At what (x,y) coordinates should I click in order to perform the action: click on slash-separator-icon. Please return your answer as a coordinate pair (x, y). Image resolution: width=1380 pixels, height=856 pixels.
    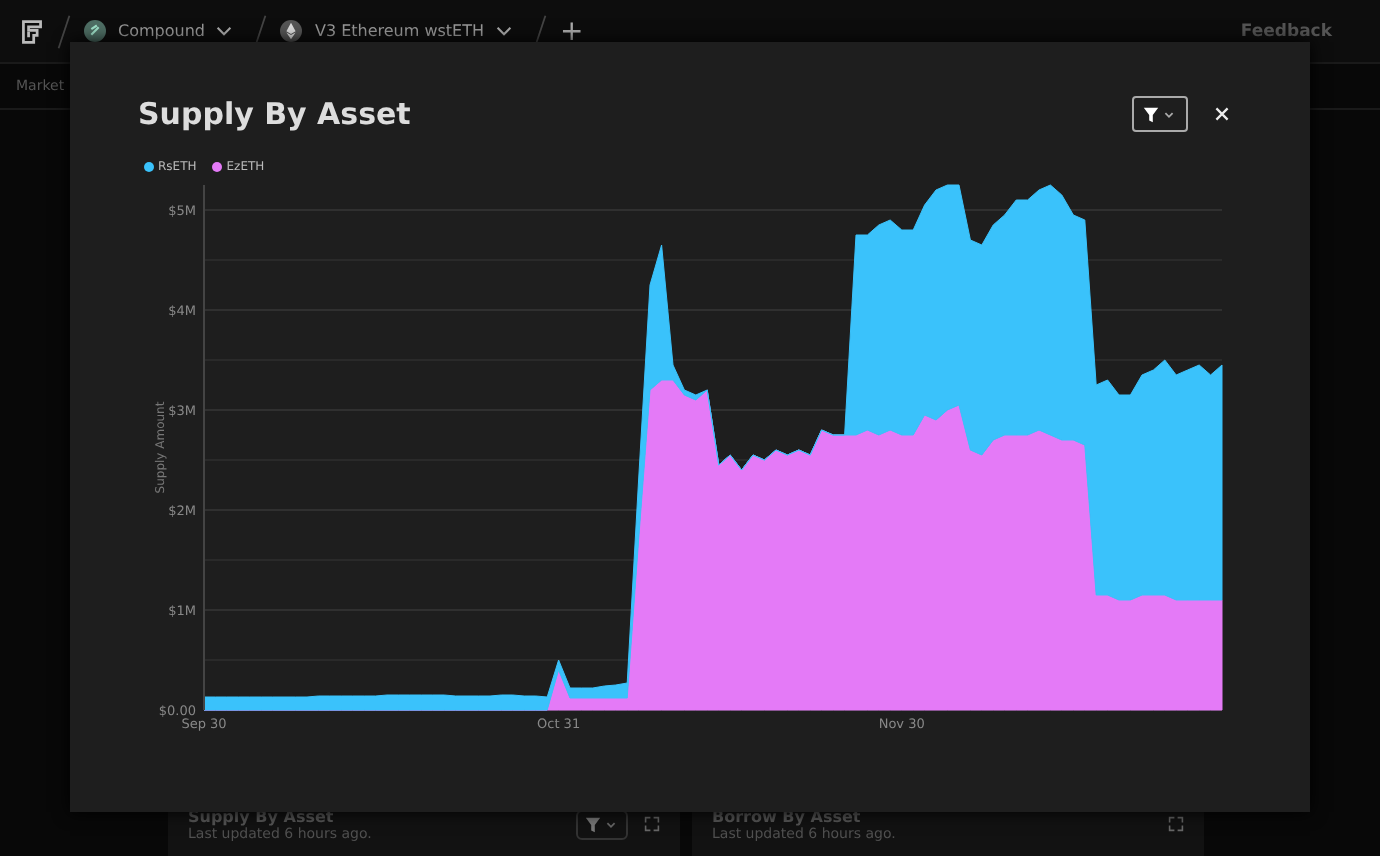
    Looking at the image, I should click on (64, 31).